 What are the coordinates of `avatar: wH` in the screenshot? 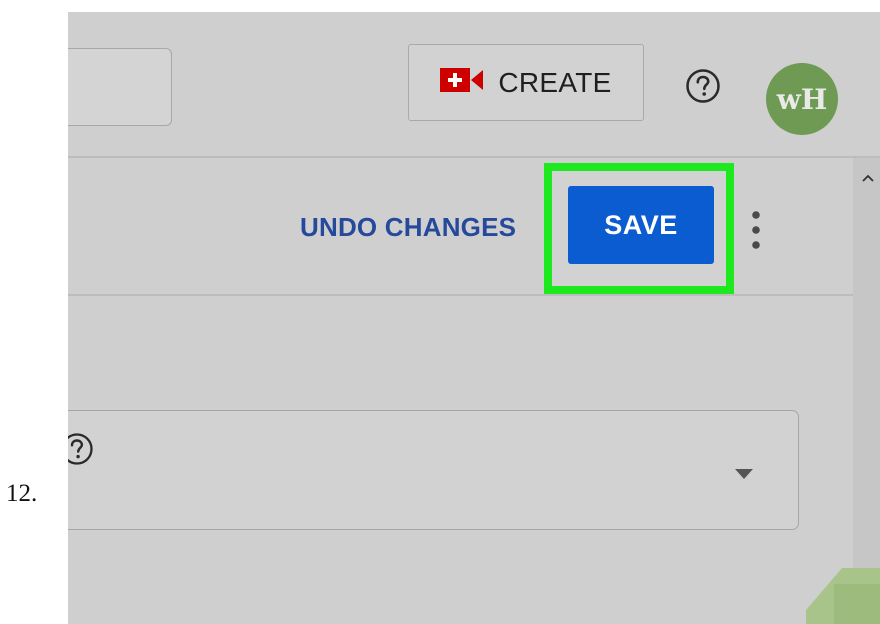 It's located at (802, 99).